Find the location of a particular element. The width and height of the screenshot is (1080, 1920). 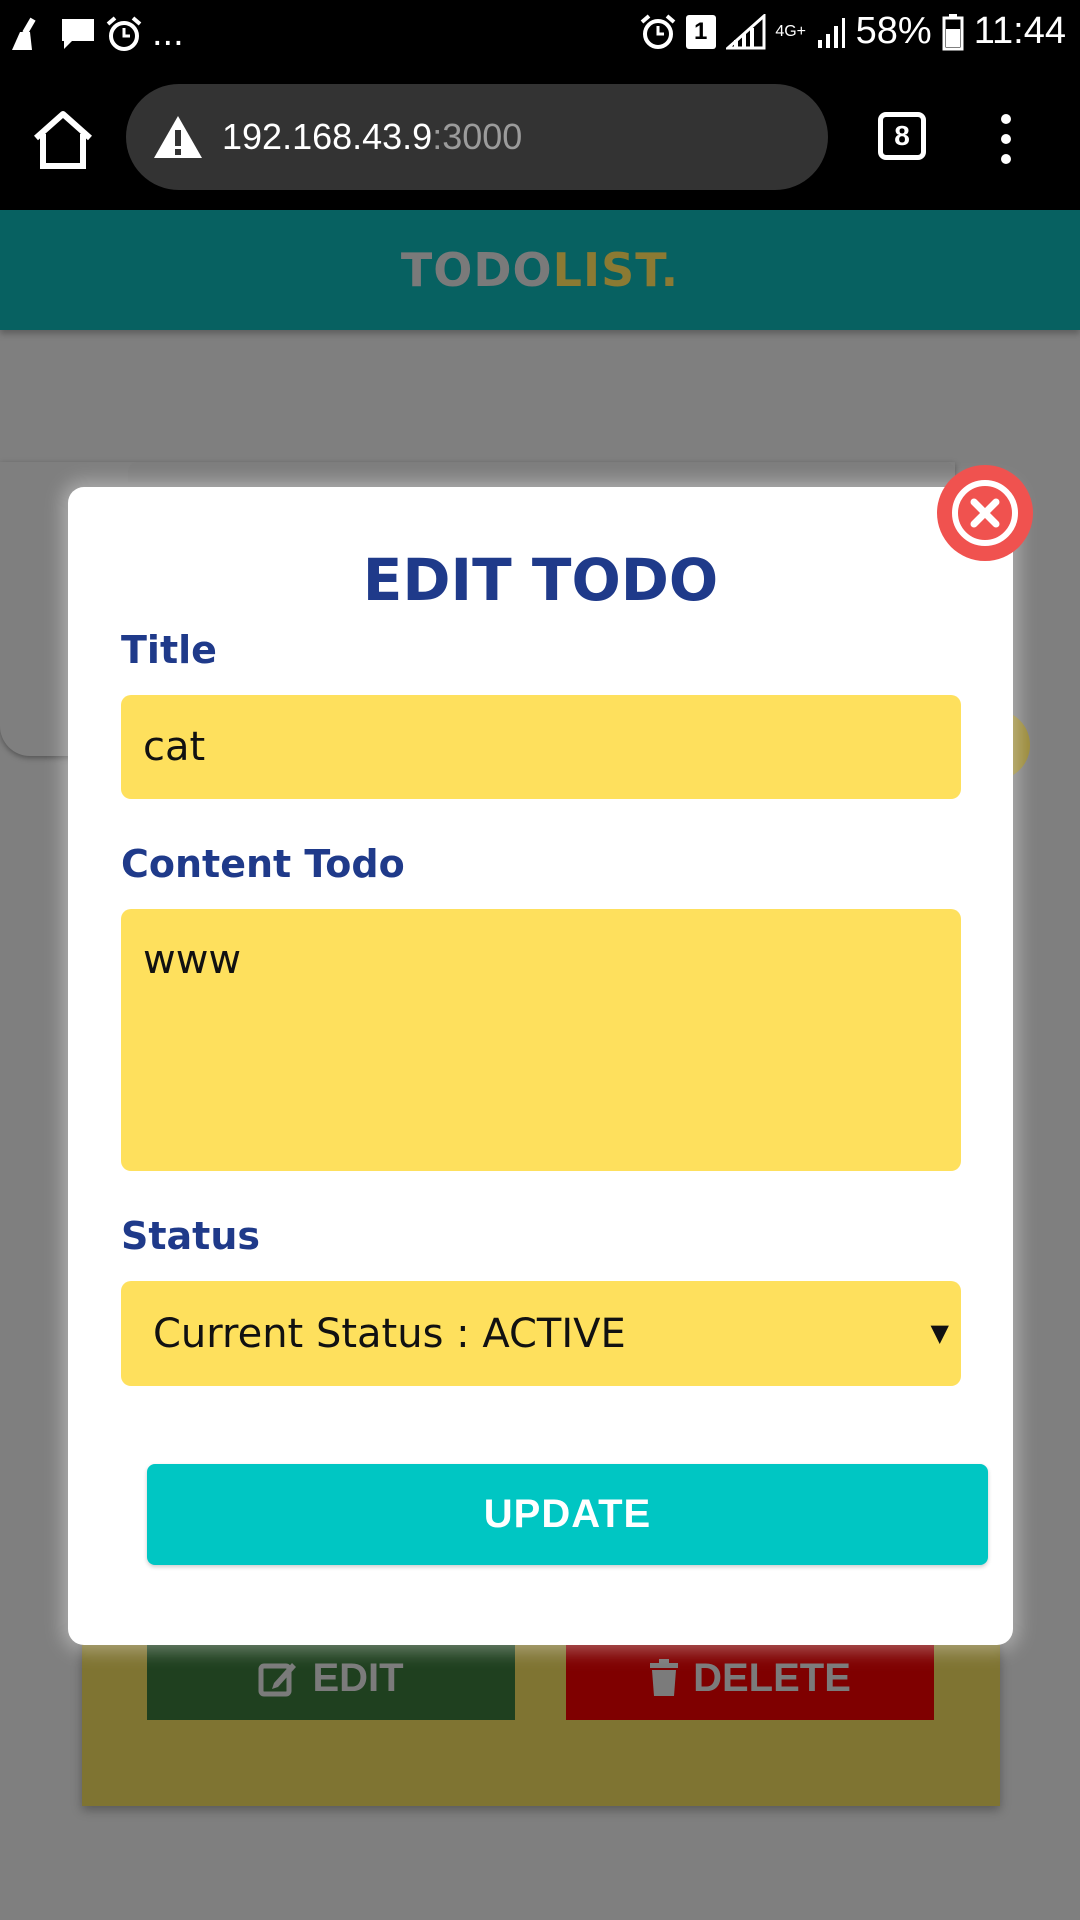

title-input is located at coordinates (541, 747).